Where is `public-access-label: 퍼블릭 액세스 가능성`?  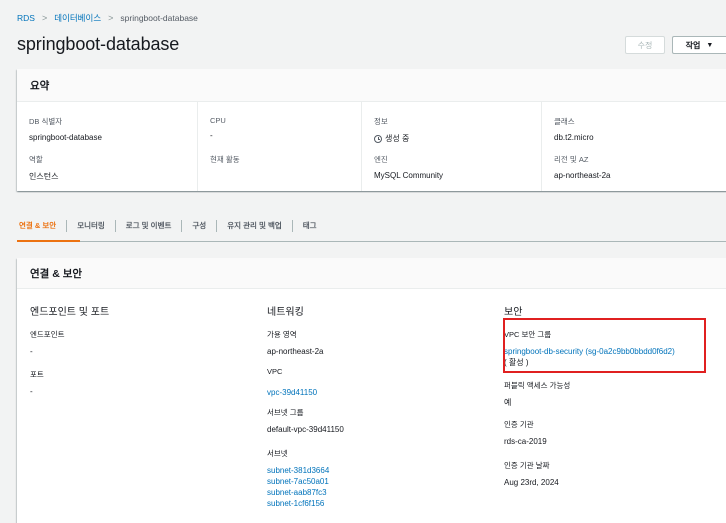 public-access-label: 퍼블릭 액세스 가능성 is located at coordinates (537, 385).